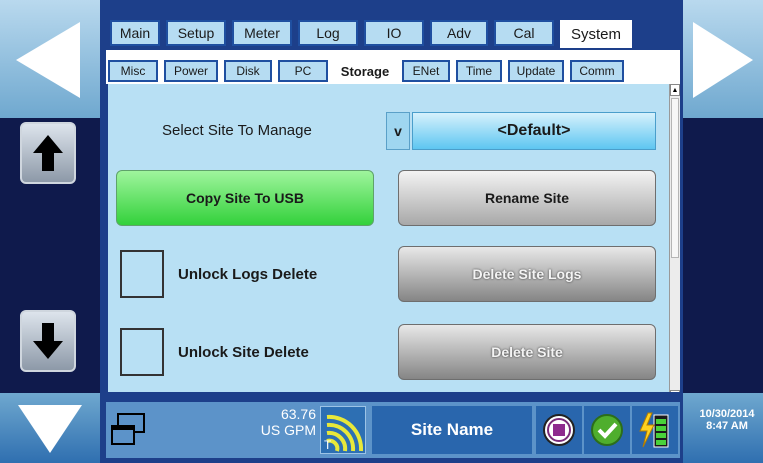  What do you see at coordinates (248, 71) in the screenshot?
I see `subtab-disk: Disk` at bounding box center [248, 71].